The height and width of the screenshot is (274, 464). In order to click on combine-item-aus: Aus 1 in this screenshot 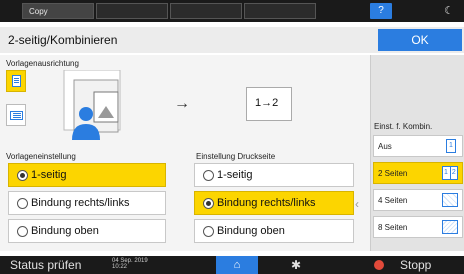, I will do `click(418, 146)`.